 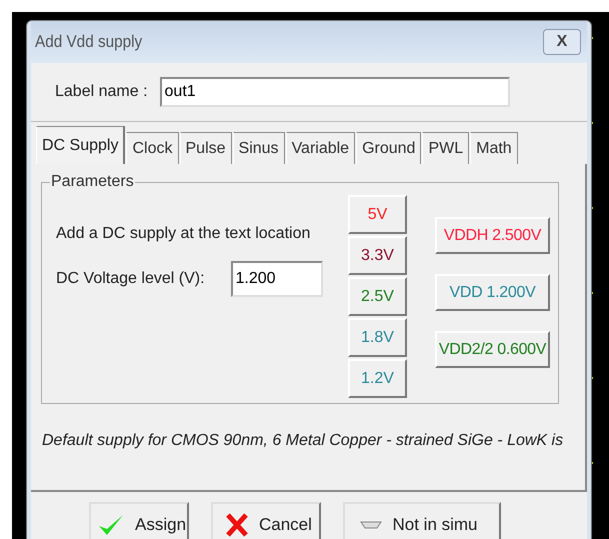 What do you see at coordinates (371, 525) in the screenshot?
I see `plug-icon` at bounding box center [371, 525].